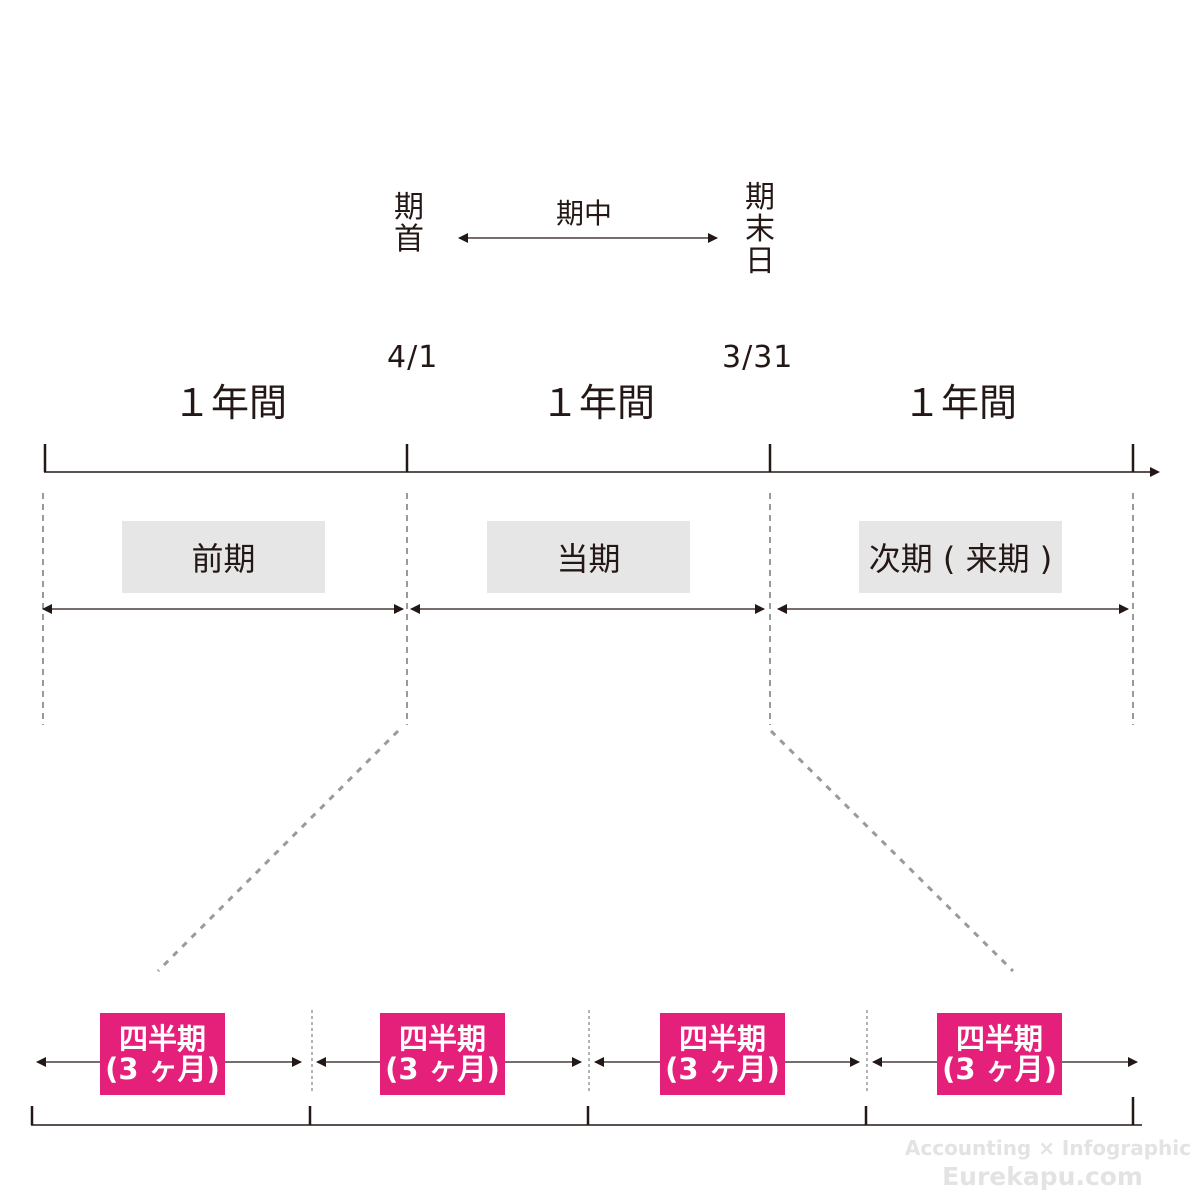  Describe the element at coordinates (1155, 472) in the screenshot. I see `annual-axis-arrowhead` at that location.